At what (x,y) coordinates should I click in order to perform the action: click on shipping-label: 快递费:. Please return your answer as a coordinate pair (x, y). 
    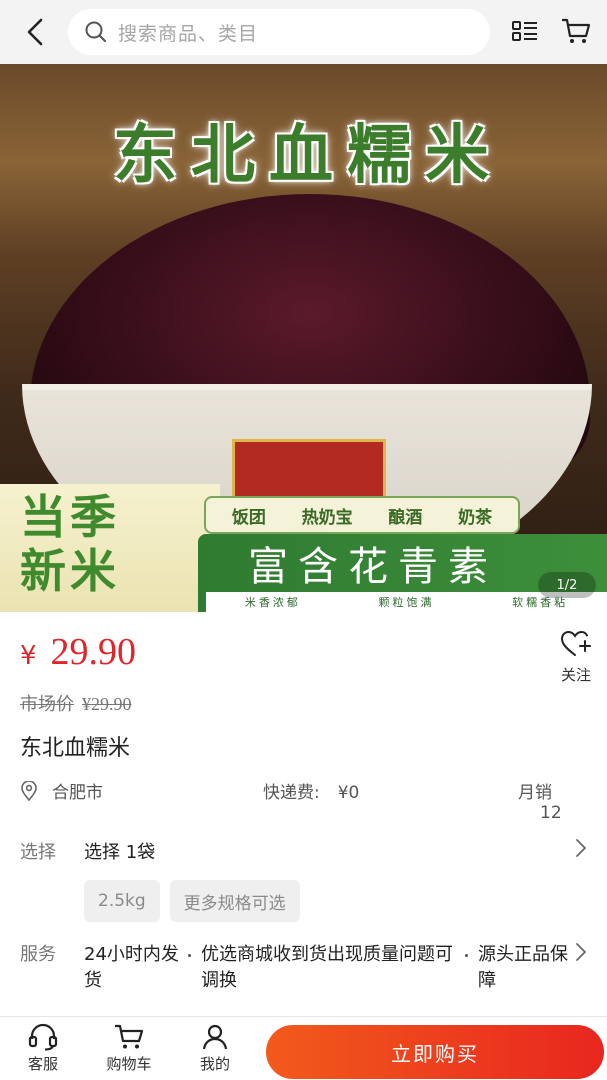
    Looking at the image, I should click on (291, 793).